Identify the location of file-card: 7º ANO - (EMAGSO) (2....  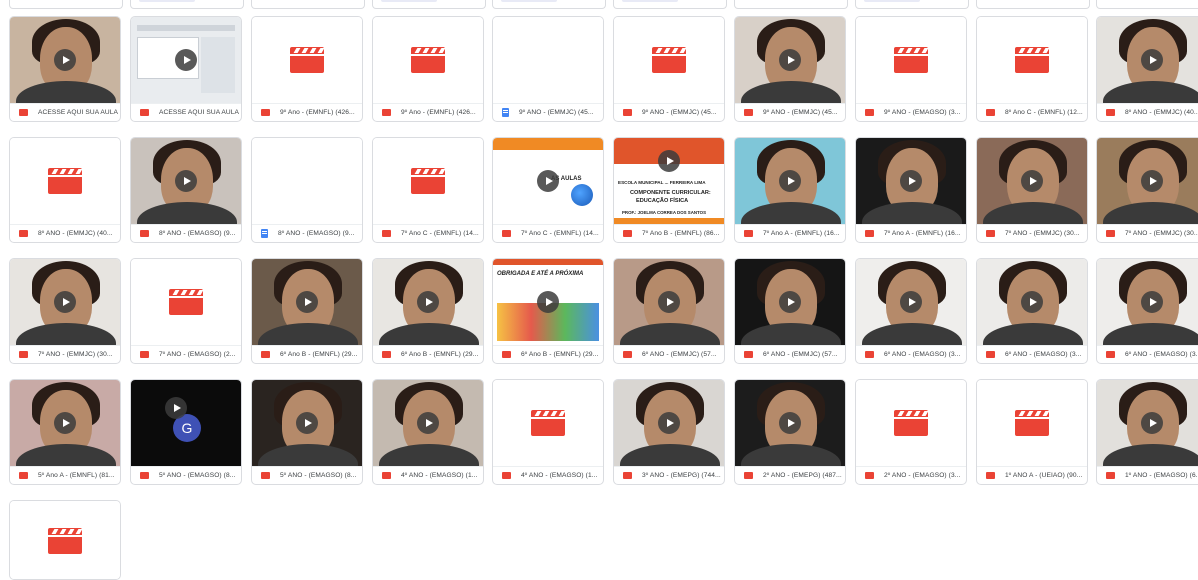
(186, 311).